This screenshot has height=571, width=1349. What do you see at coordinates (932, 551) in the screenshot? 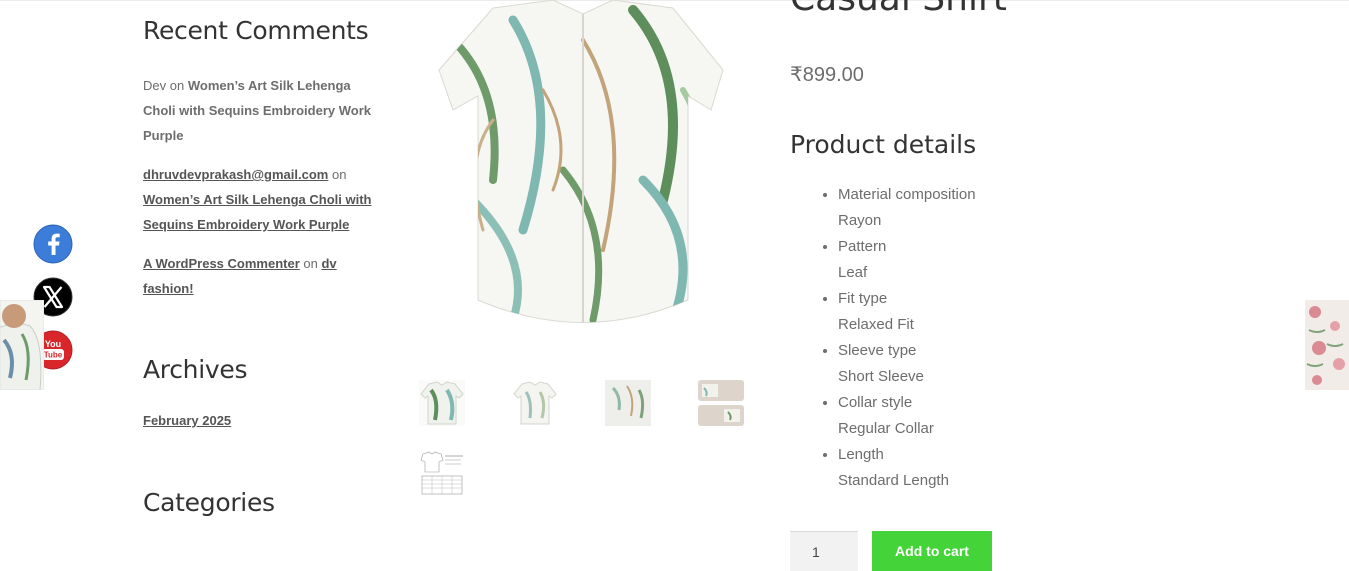
I see `add-to-cart-button: Add to cart` at bounding box center [932, 551].